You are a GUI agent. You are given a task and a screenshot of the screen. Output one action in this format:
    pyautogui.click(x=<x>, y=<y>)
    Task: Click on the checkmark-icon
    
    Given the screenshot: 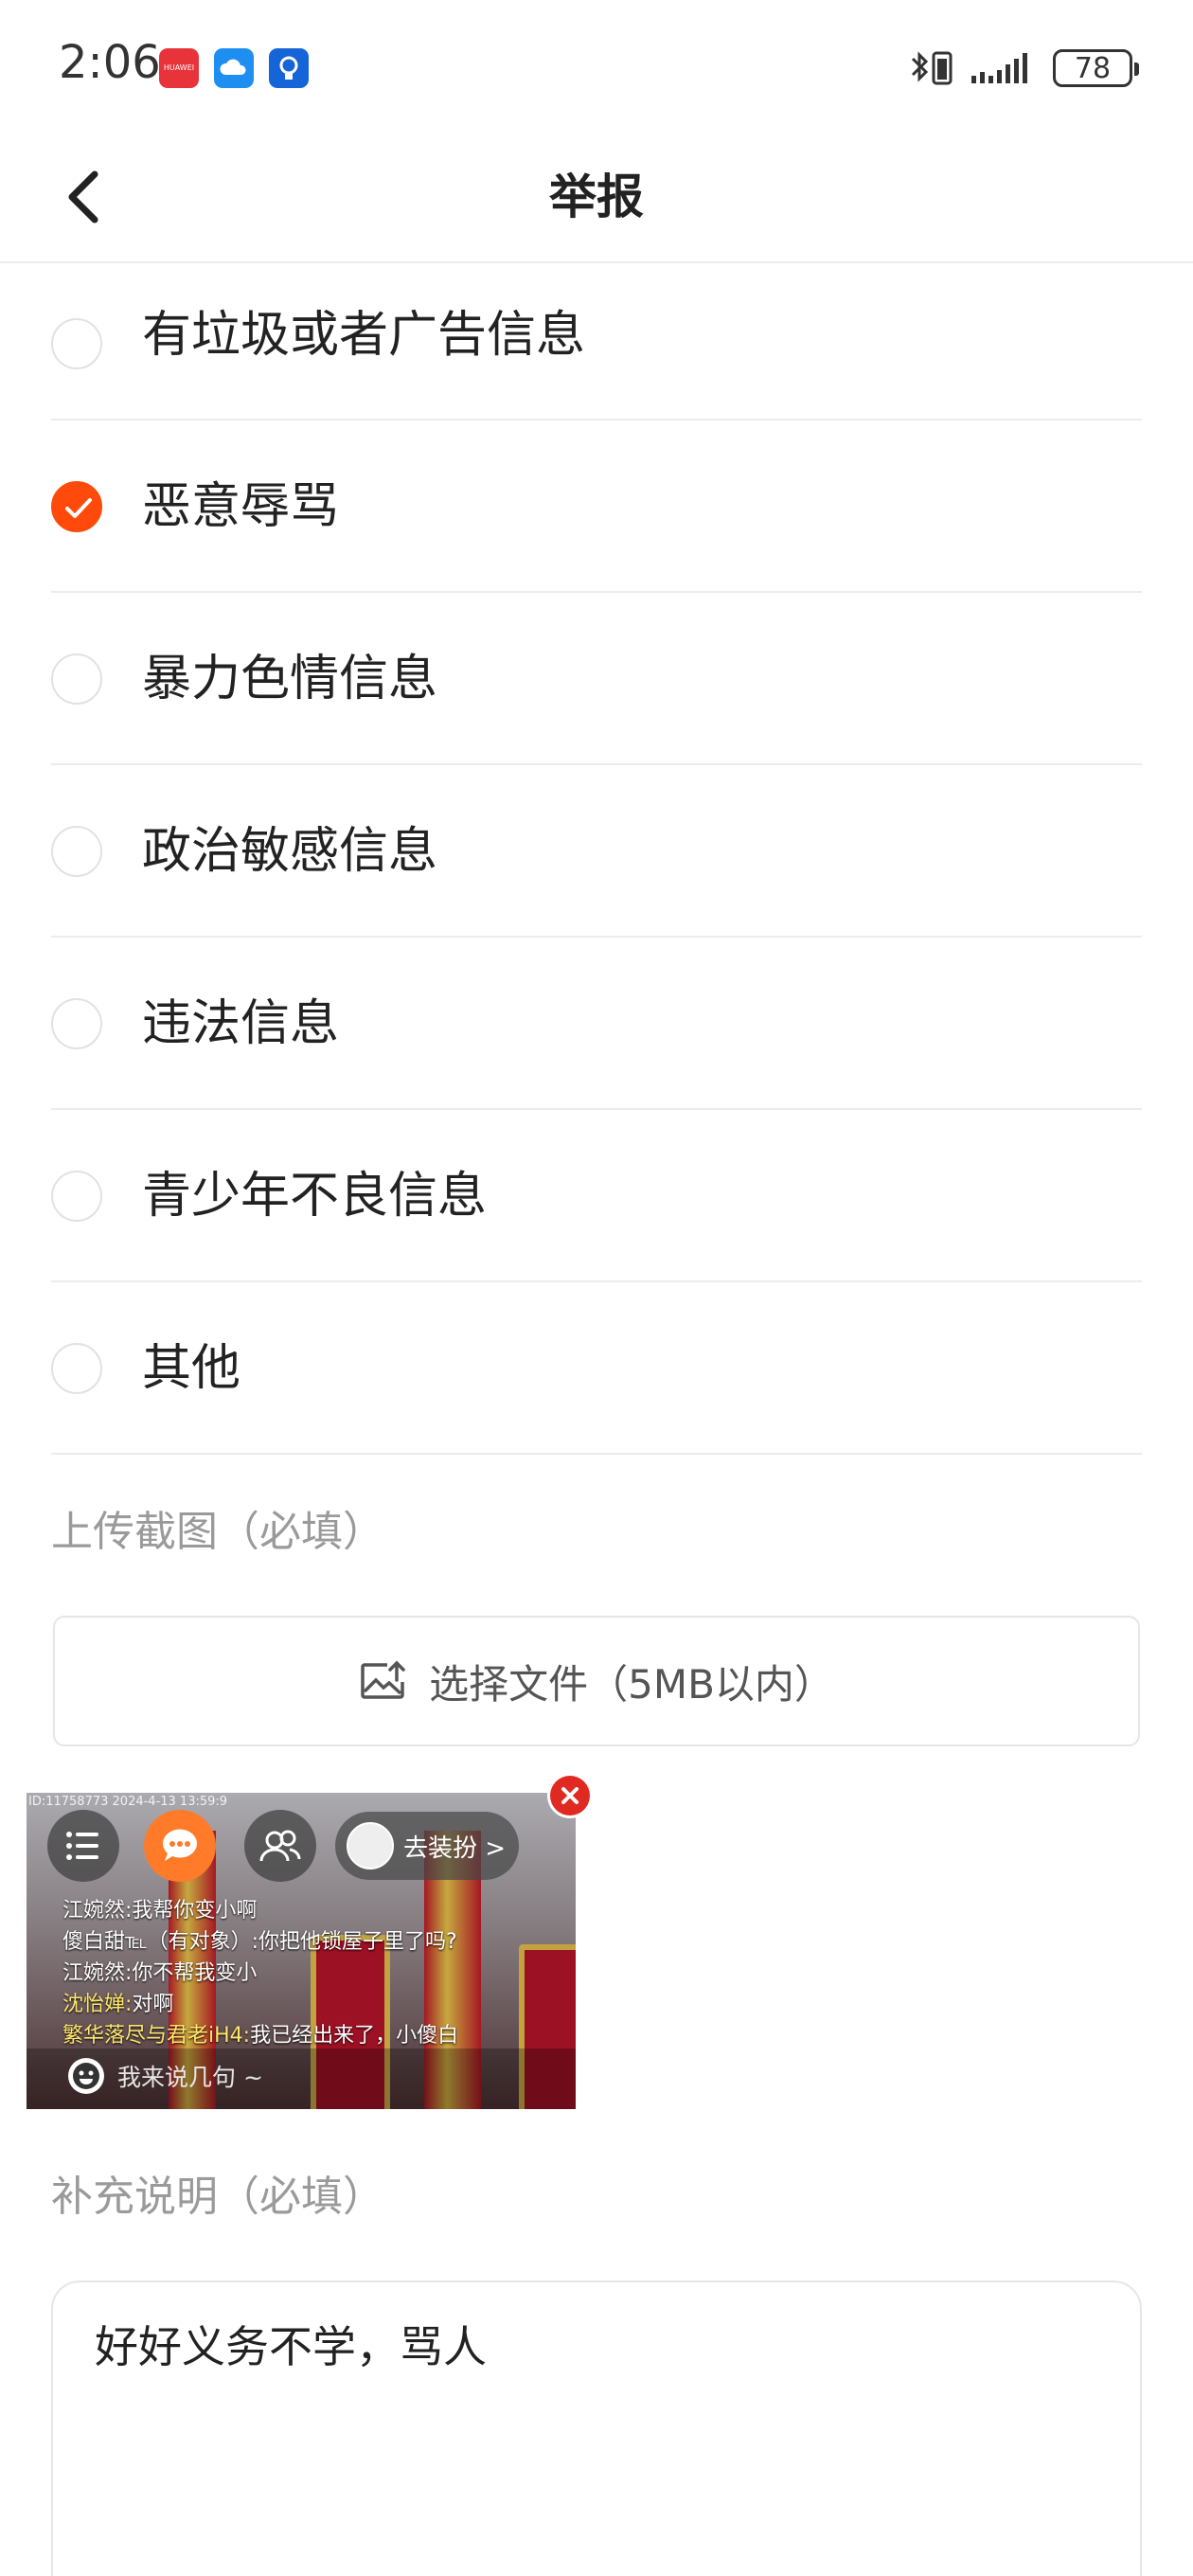 What is the action you would take?
    pyautogui.click(x=78, y=508)
    